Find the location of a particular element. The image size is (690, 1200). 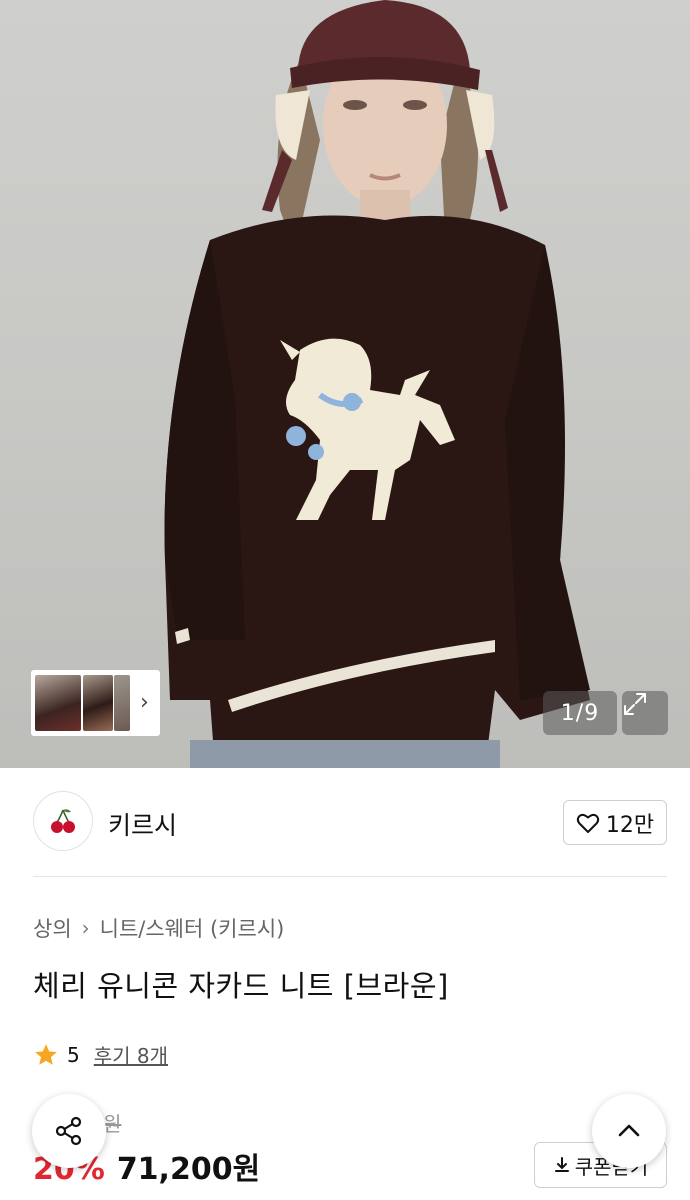

like-button: 12만 is located at coordinates (615, 822).